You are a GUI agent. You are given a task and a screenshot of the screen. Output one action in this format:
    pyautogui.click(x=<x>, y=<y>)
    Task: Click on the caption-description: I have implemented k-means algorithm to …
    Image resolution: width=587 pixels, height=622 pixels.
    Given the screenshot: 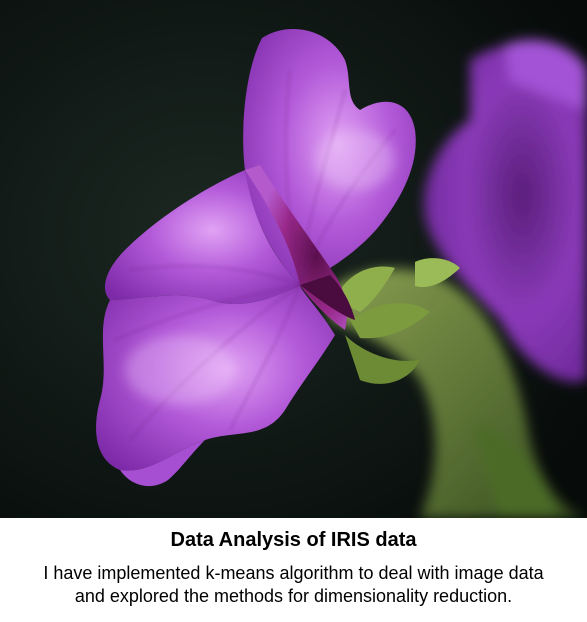 What is the action you would take?
    pyautogui.click(x=293, y=585)
    